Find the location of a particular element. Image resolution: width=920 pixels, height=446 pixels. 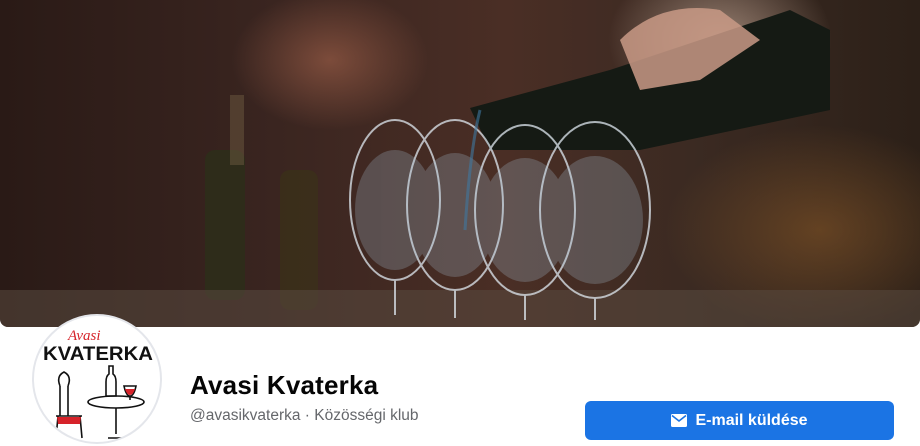

page-subtitle: @avasikvaterka · Közösségi klub is located at coordinates (304, 416).